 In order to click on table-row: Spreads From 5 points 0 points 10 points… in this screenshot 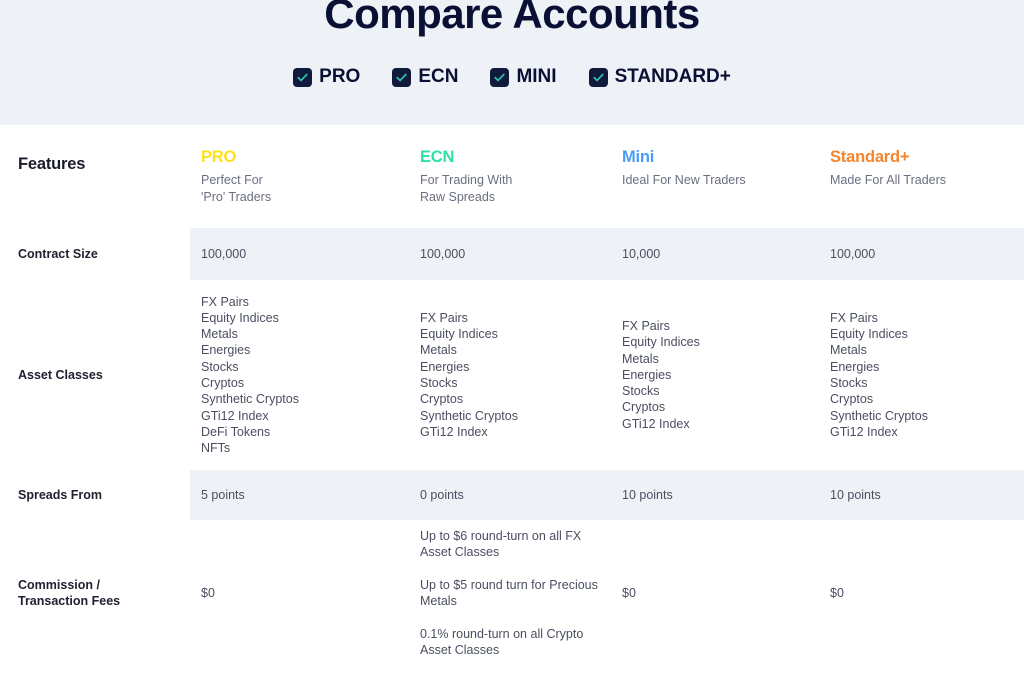, I will do `click(512, 495)`.